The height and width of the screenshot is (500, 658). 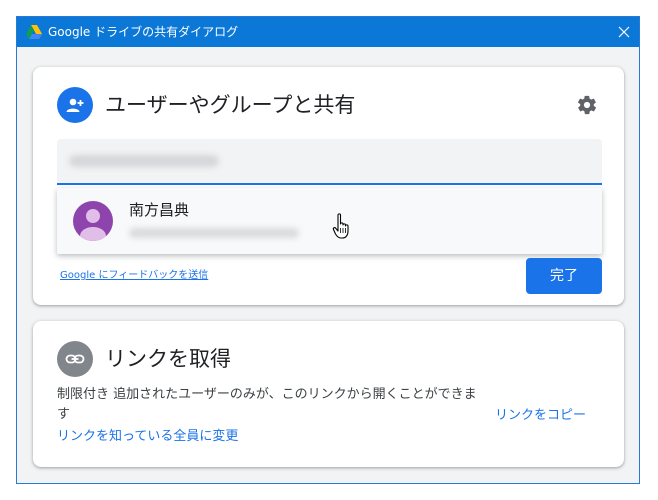 I want to click on link-access-description: 制限付き 追加されたユーザーのみが、このリンクから開くことができます, so click(x=267, y=404).